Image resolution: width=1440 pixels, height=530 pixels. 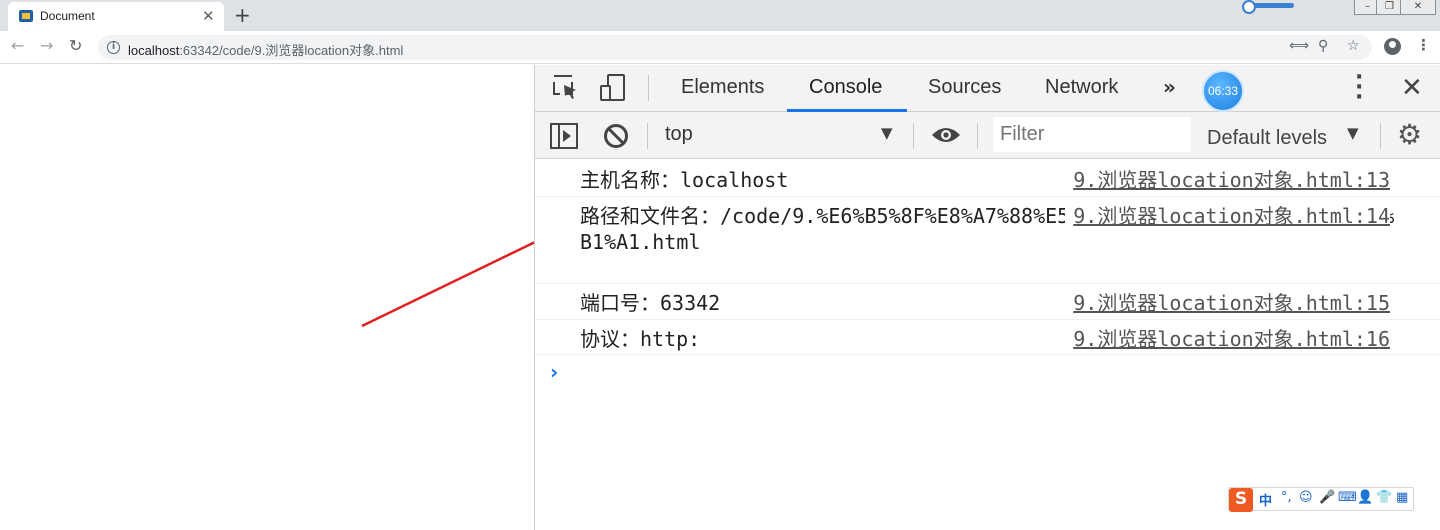 What do you see at coordinates (1353, 133) in the screenshot?
I see `levels-dropdown-icon: ▼` at bounding box center [1353, 133].